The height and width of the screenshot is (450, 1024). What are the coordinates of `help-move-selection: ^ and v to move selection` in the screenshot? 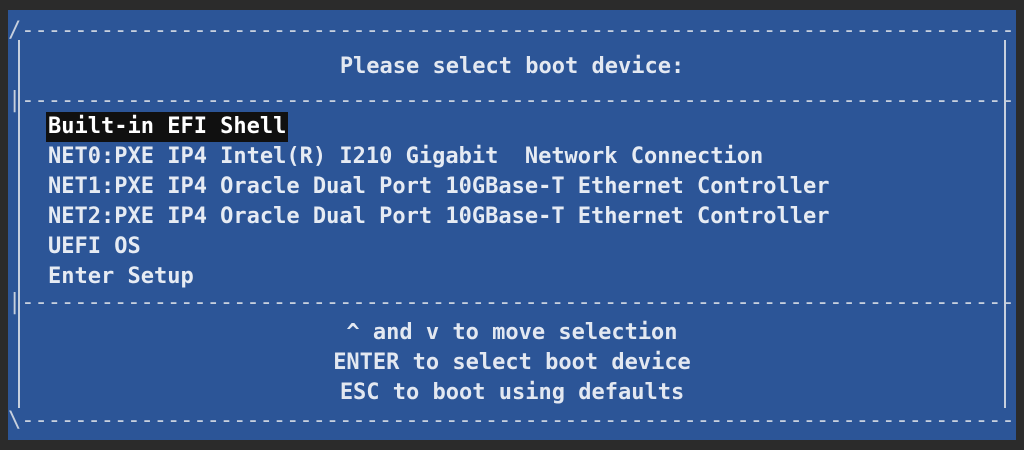 It's located at (512, 332).